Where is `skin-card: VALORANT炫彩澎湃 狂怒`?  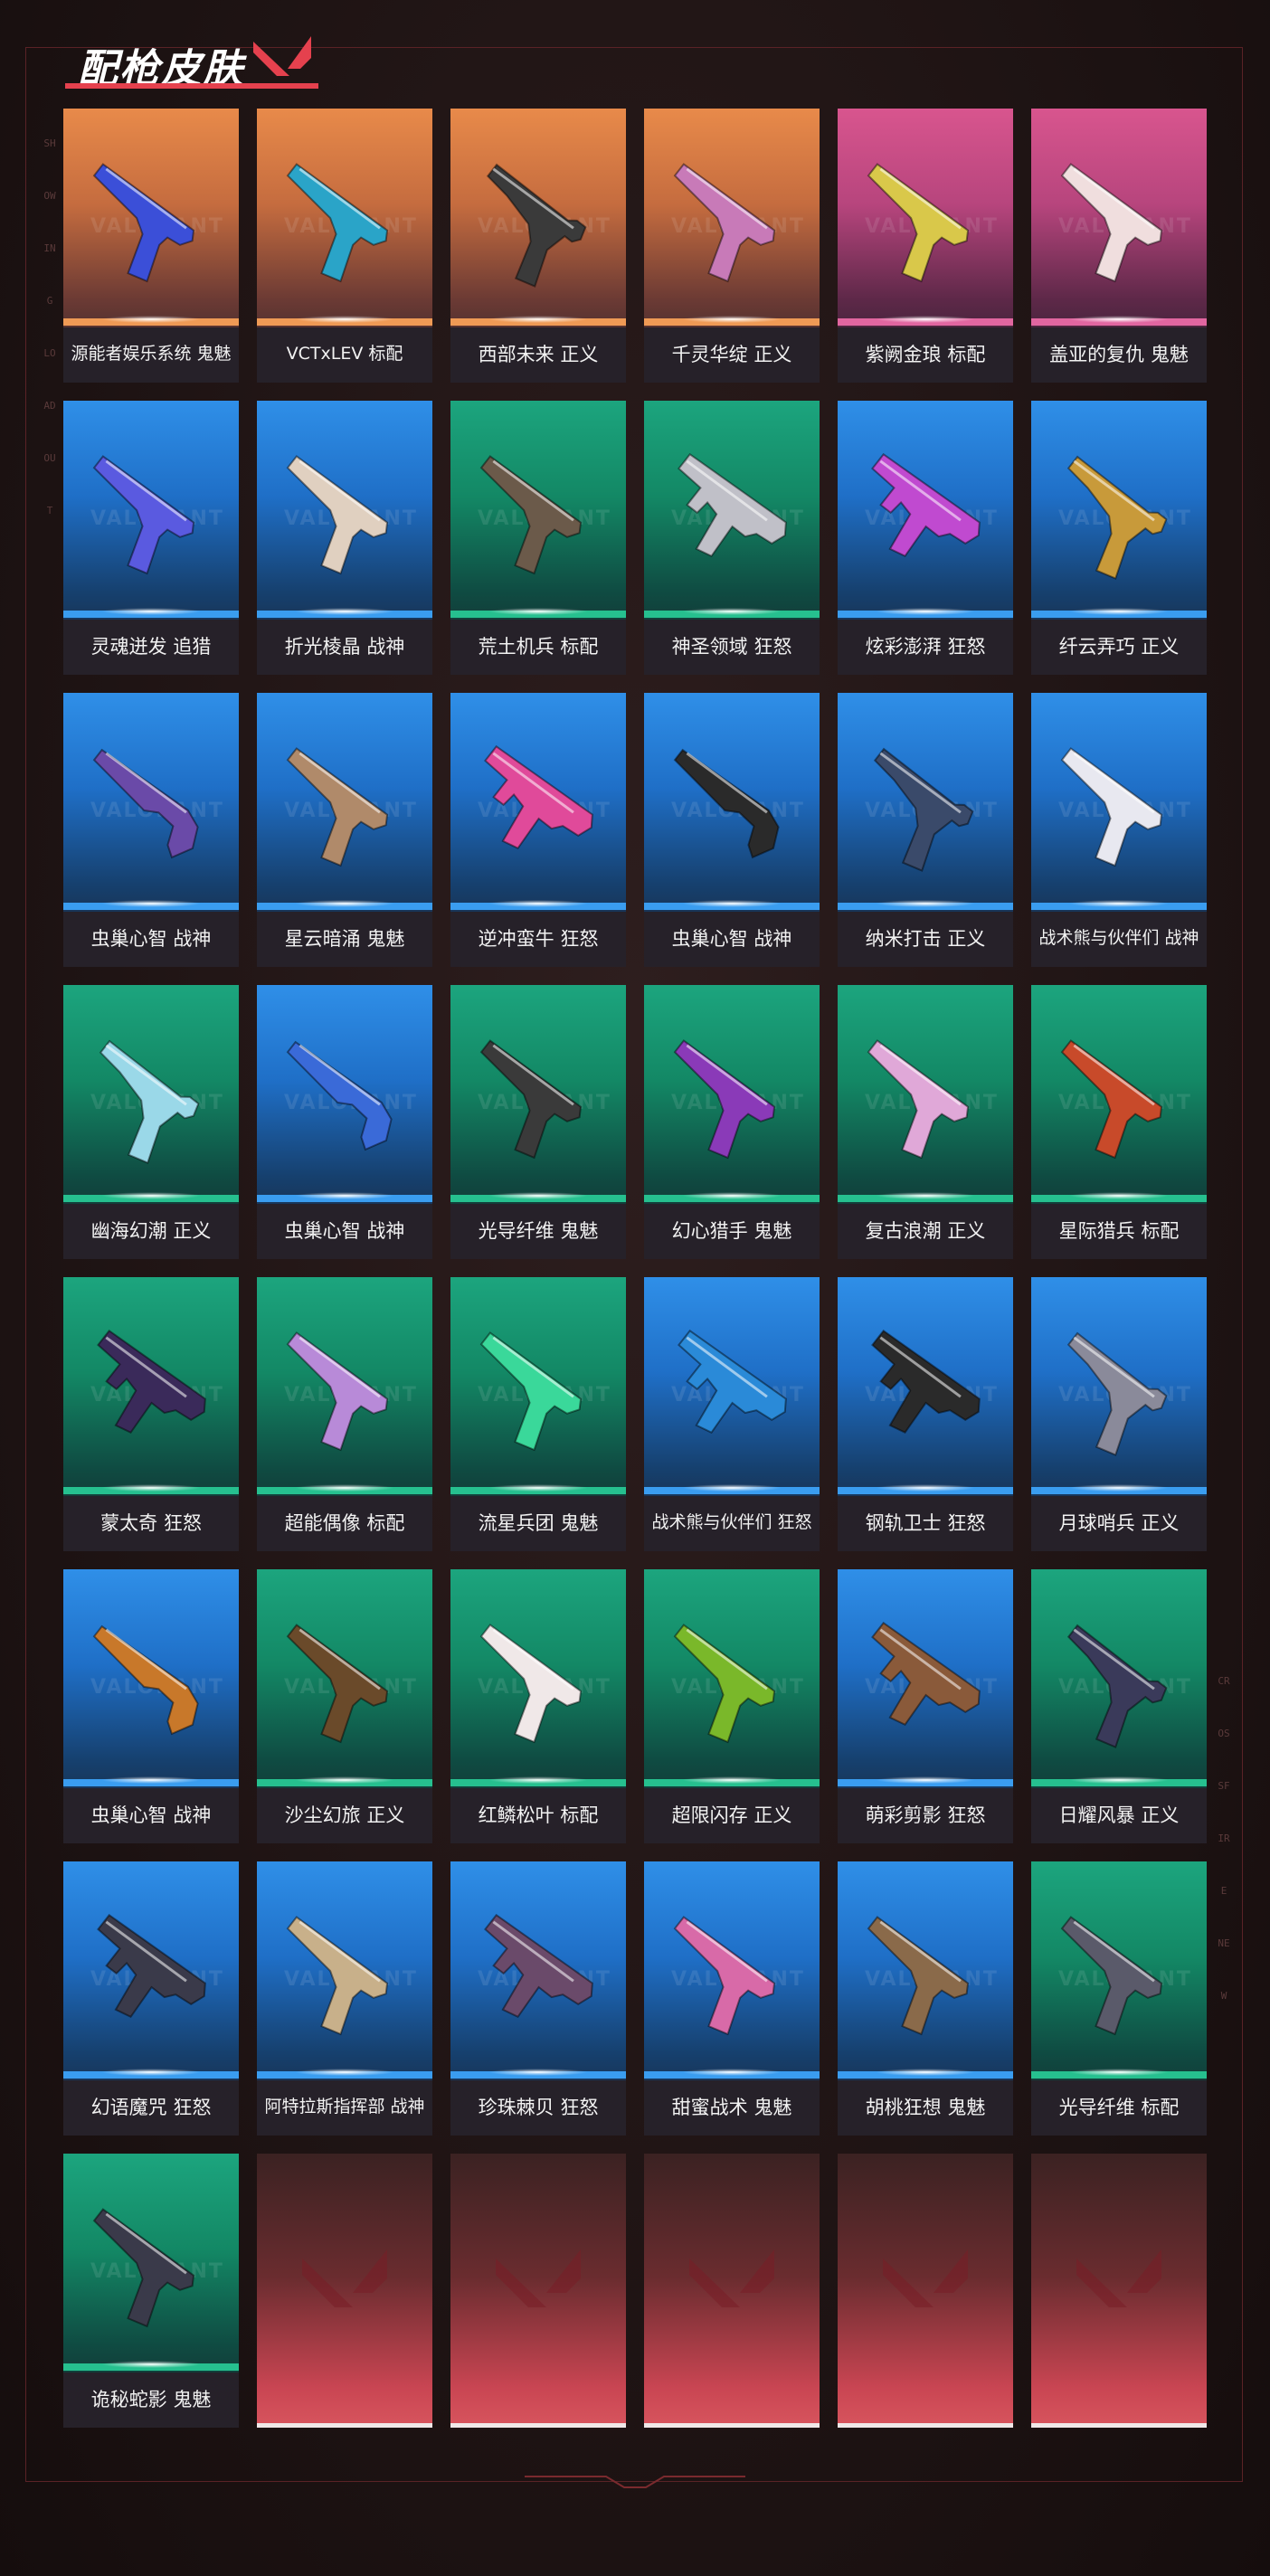
skin-card: VALORANT炫彩澎湃 狂怒 is located at coordinates (925, 538).